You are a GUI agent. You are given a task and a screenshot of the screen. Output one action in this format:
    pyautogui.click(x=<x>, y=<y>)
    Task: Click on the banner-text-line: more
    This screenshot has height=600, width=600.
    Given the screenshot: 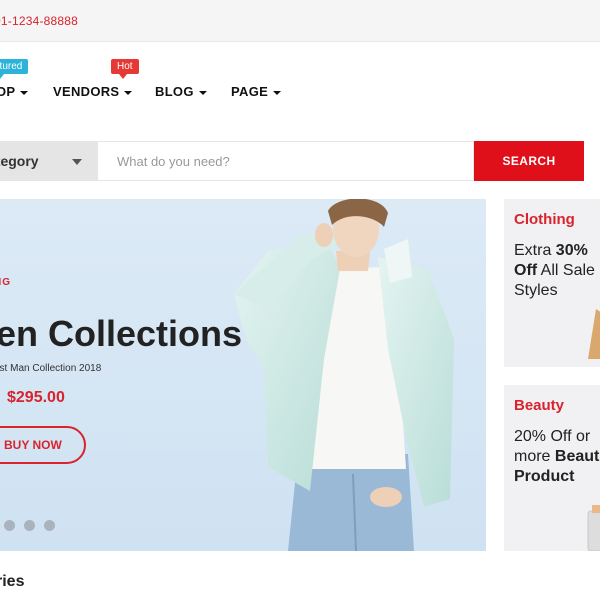 What is the action you would take?
    pyautogui.click(x=534, y=456)
    